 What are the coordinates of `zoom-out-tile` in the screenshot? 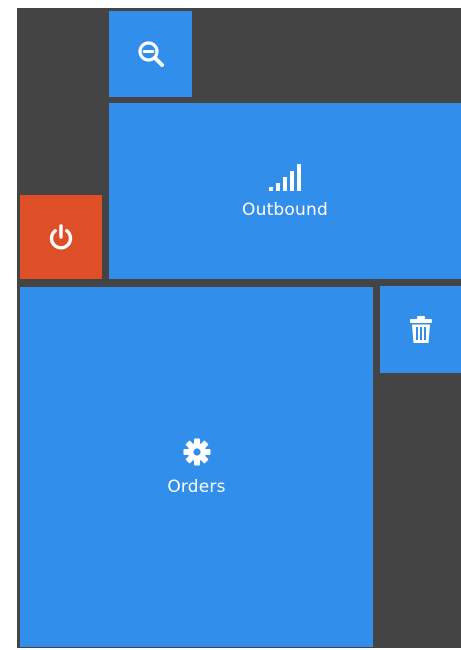 It's located at (150, 54).